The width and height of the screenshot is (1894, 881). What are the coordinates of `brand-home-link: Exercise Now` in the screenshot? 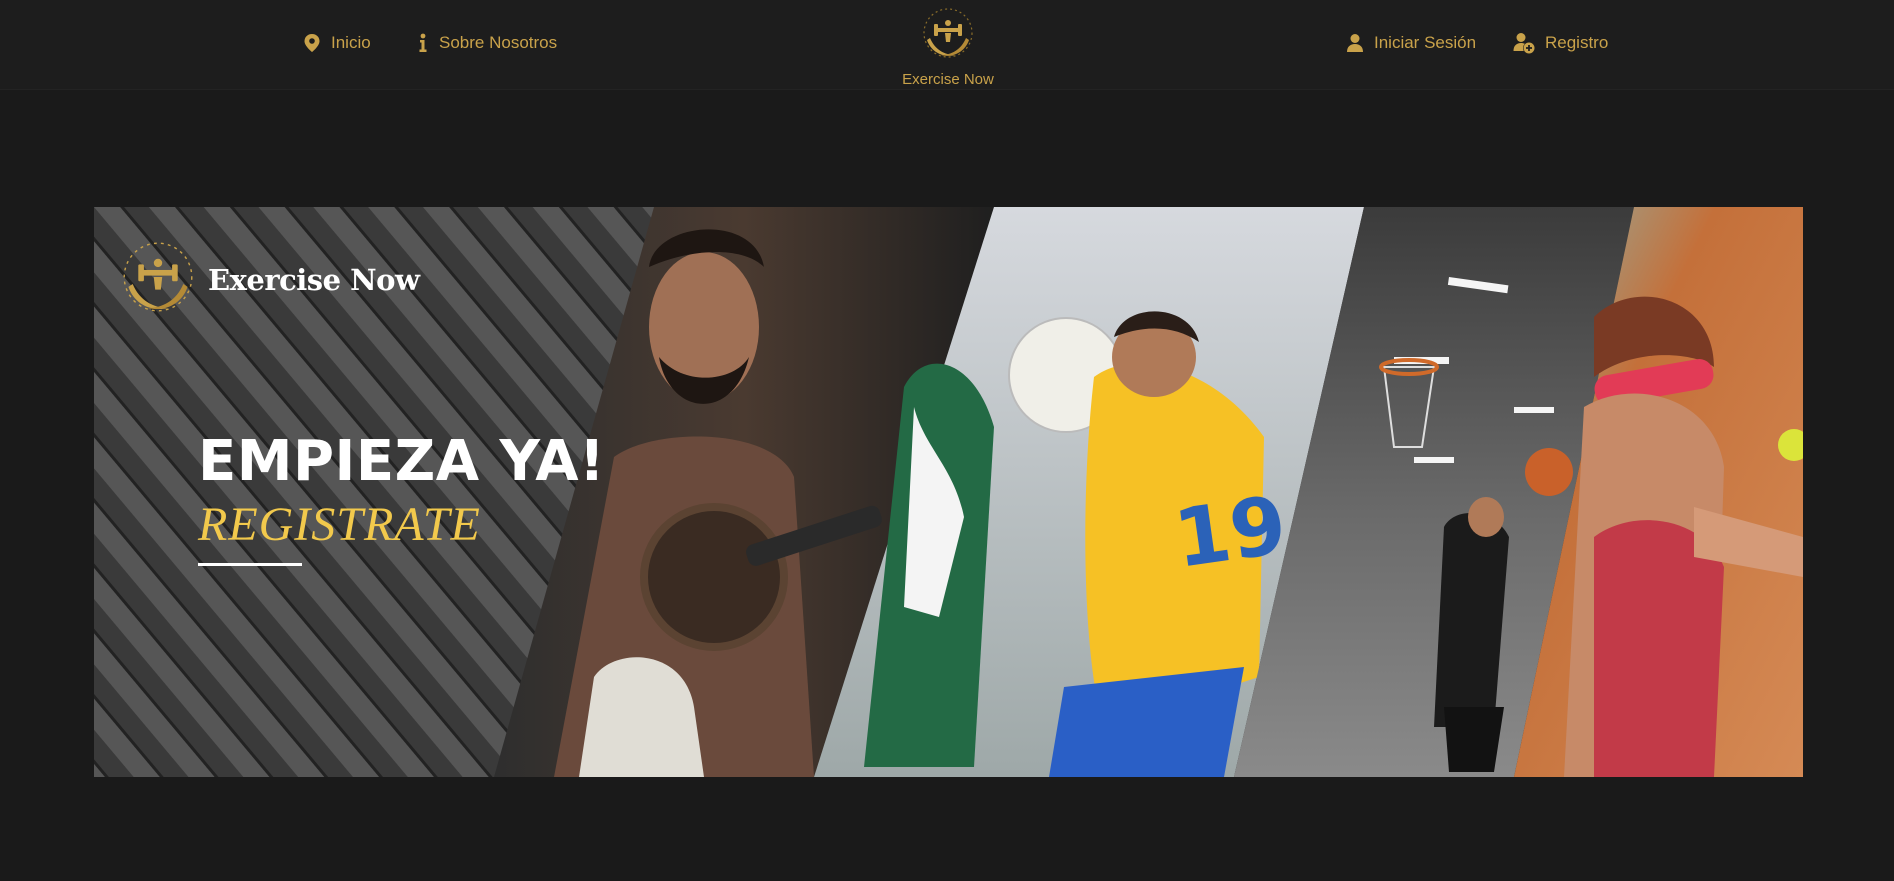 It's located at (948, 47).